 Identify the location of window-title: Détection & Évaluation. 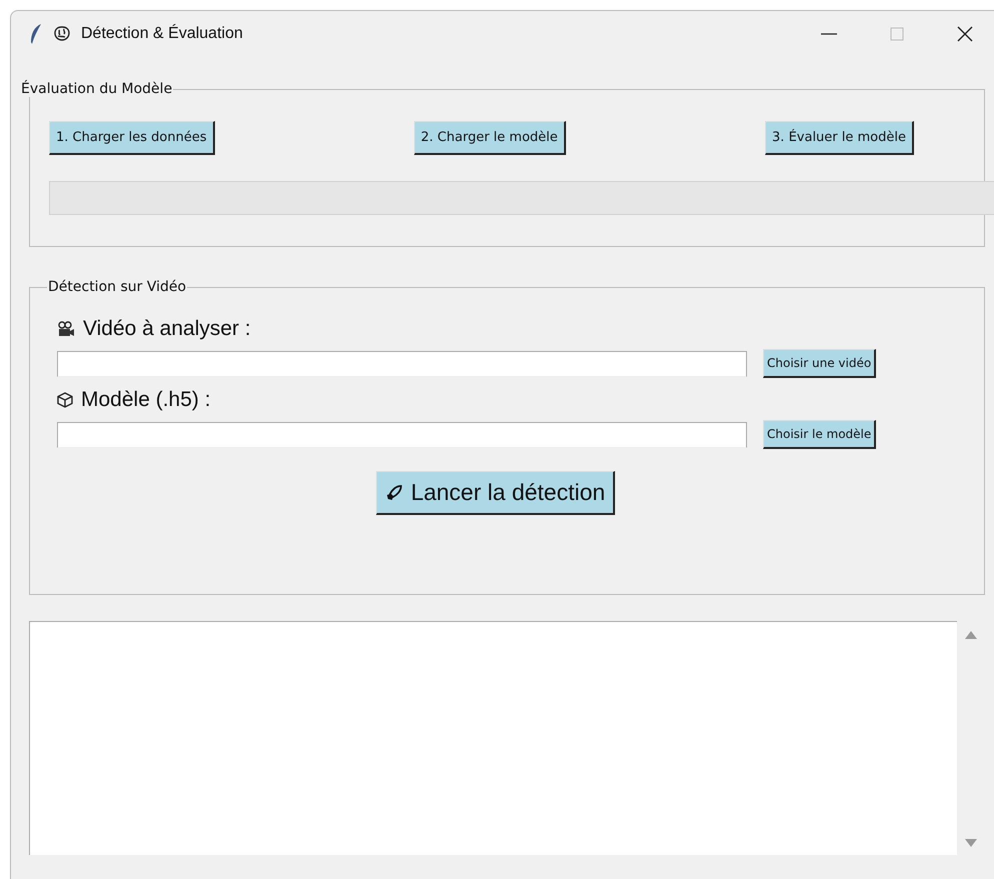
(162, 34).